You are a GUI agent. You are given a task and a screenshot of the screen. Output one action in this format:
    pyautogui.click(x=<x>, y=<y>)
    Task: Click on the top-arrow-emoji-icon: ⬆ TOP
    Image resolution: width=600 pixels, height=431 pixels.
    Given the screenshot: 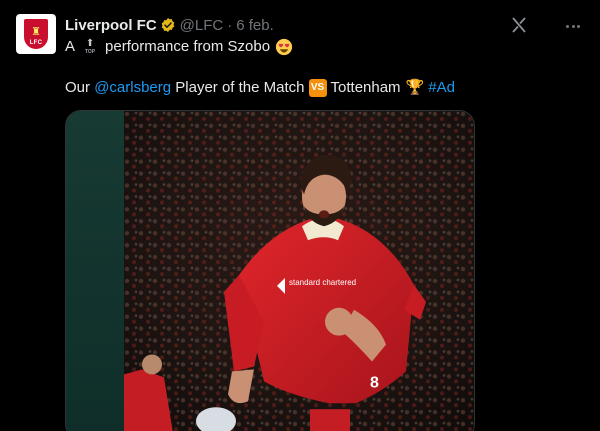 What is the action you would take?
    pyautogui.click(x=90, y=47)
    